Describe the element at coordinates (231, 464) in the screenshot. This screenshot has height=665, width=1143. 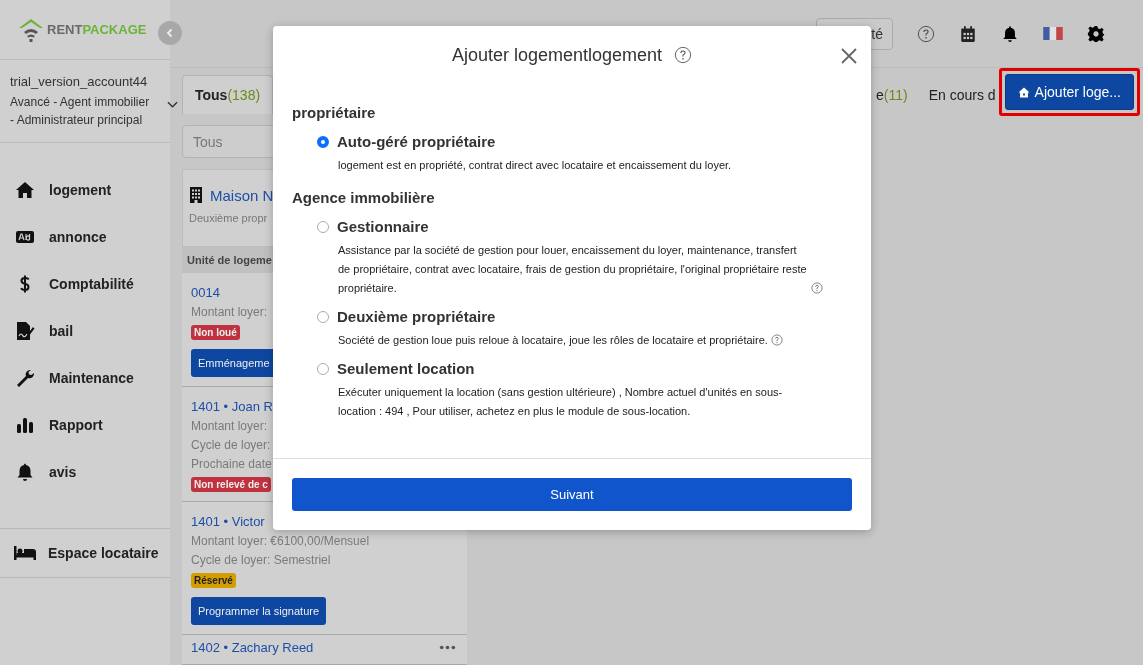
I see `unit-detail: Prochaine date` at that location.